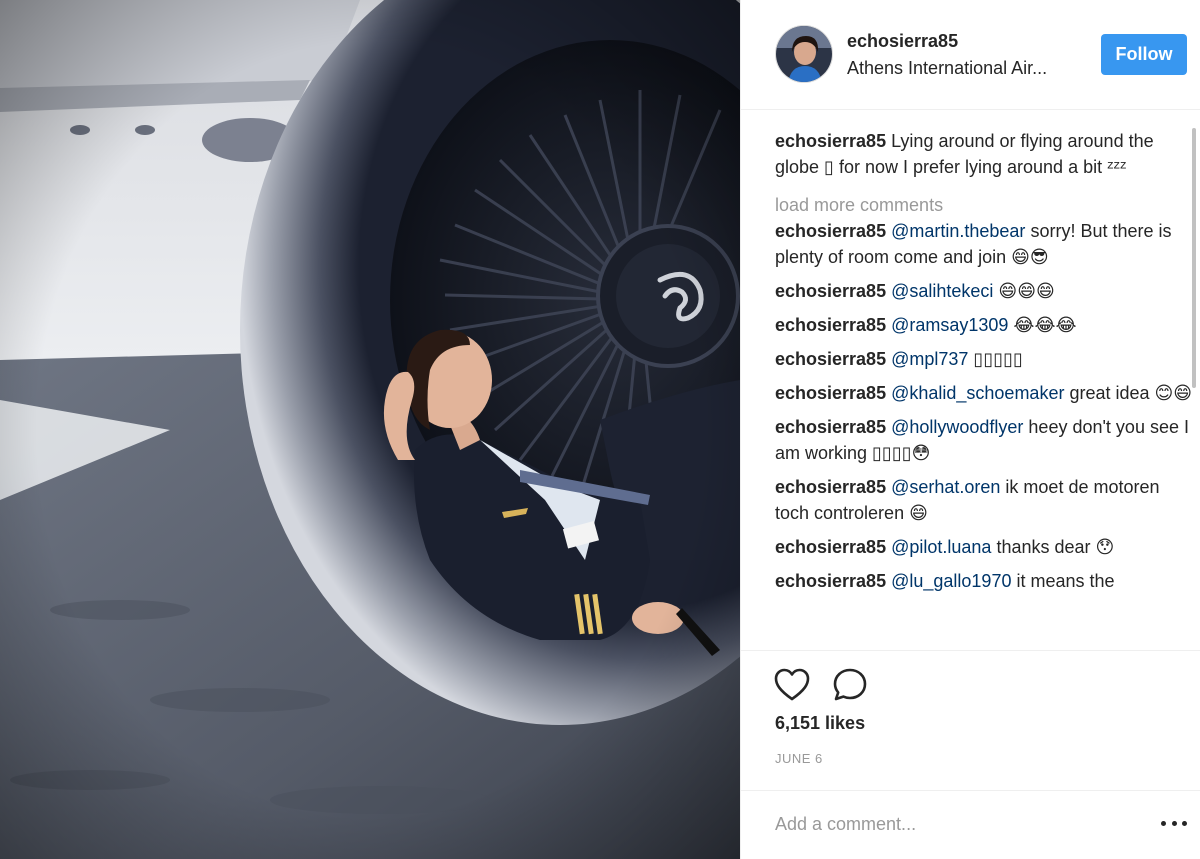 This screenshot has width=1200, height=859. I want to click on speech-bubble-icon, so click(850, 685).